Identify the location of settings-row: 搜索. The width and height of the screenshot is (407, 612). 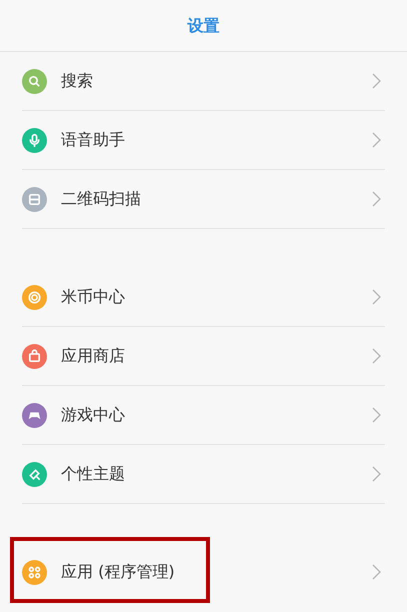
(203, 81).